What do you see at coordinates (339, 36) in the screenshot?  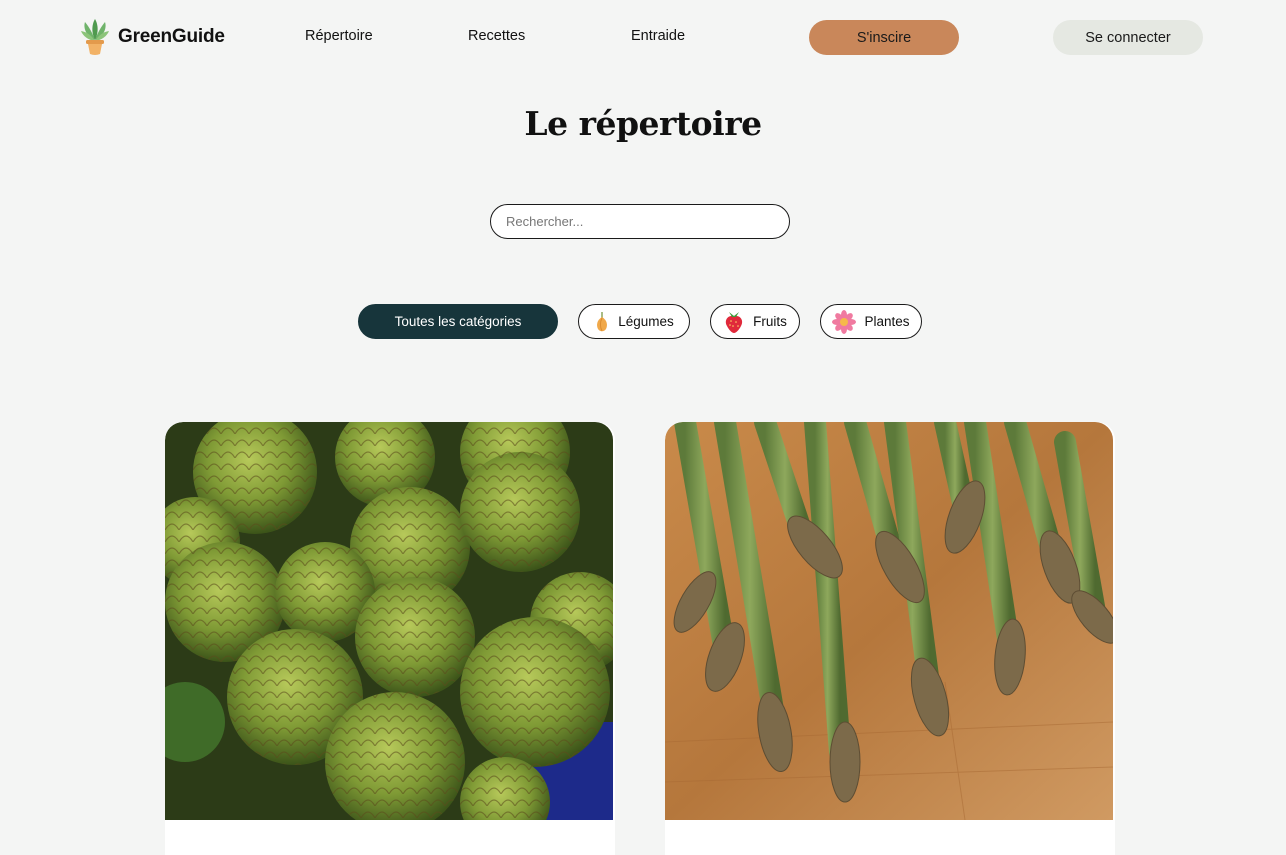 I see `nav-repertoire: Répertoire` at bounding box center [339, 36].